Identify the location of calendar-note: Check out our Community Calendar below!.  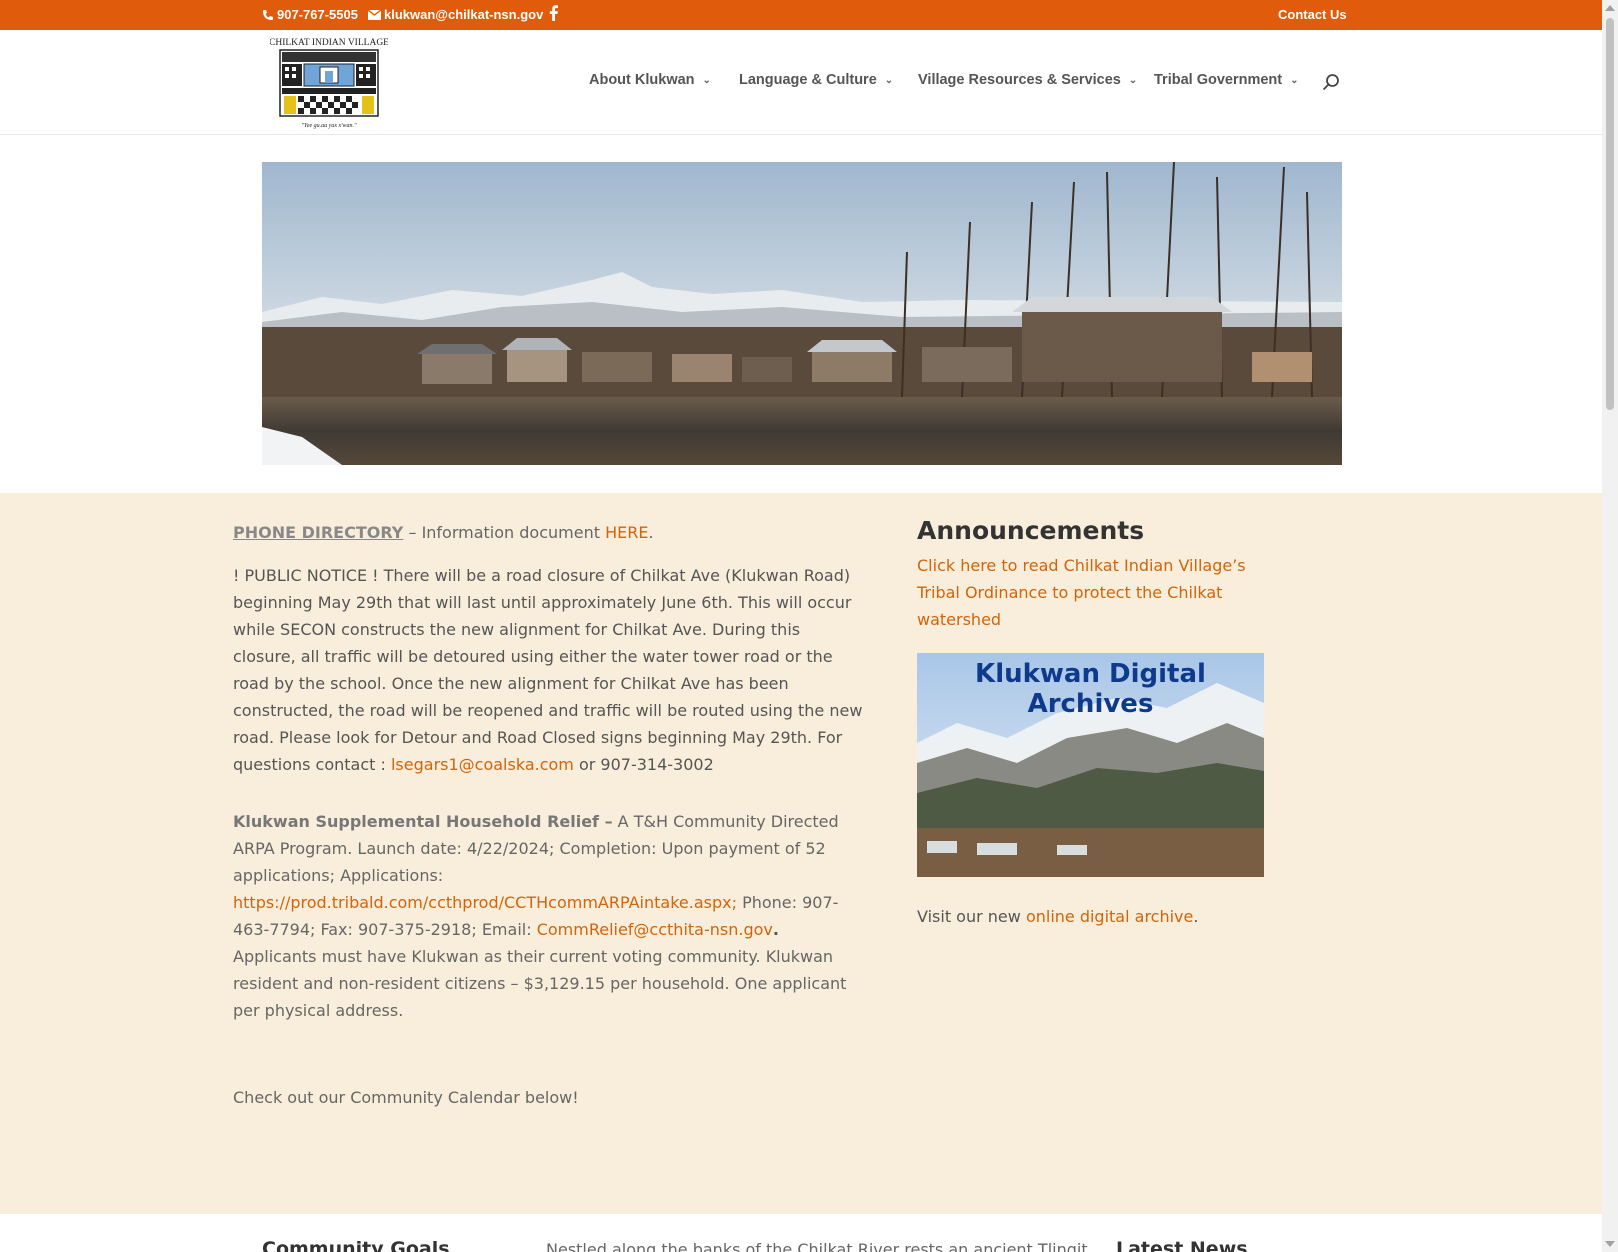
(406, 1097).